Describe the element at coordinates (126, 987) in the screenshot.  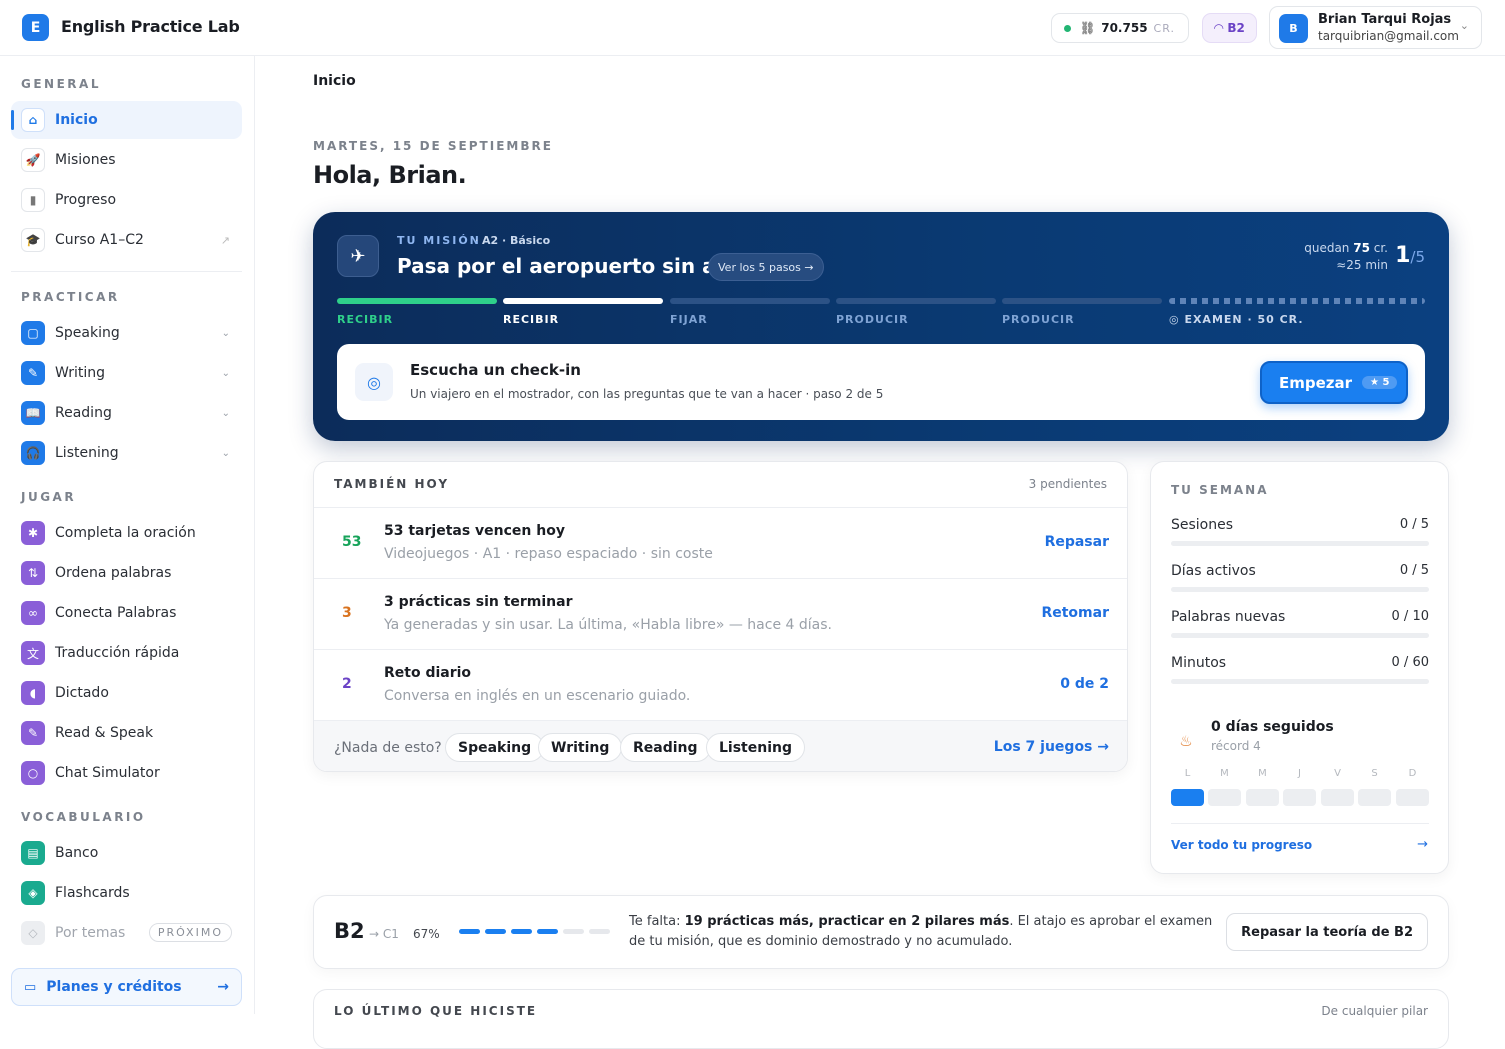
I see `plans-credits-button: ▭ Planes y créditos →` at that location.